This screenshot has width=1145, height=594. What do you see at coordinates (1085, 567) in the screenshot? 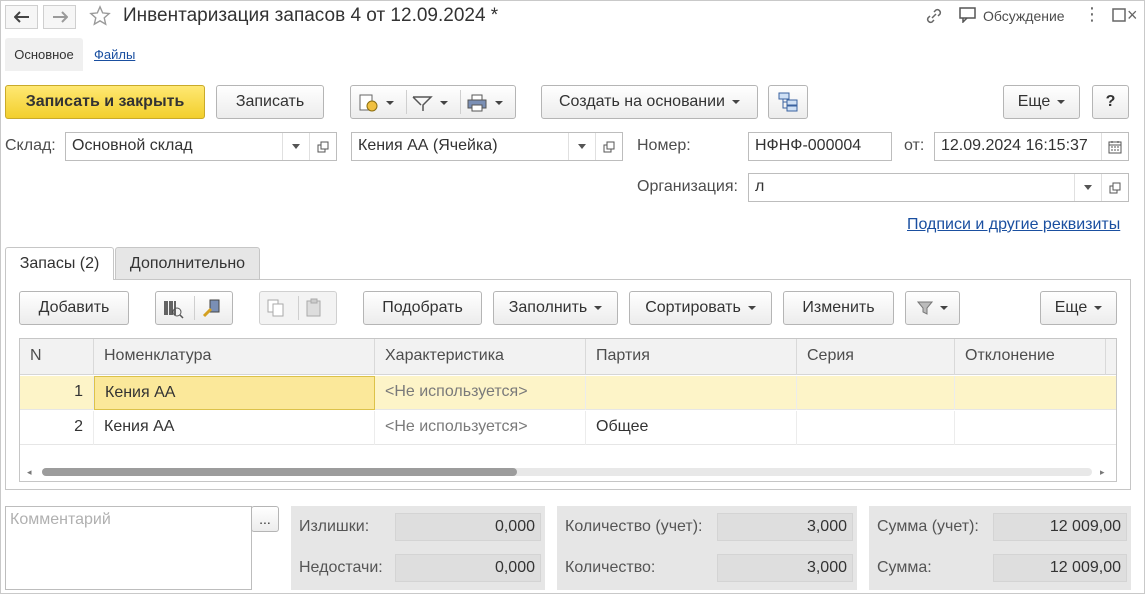
I see `sum-value: 12 009,00` at bounding box center [1085, 567].